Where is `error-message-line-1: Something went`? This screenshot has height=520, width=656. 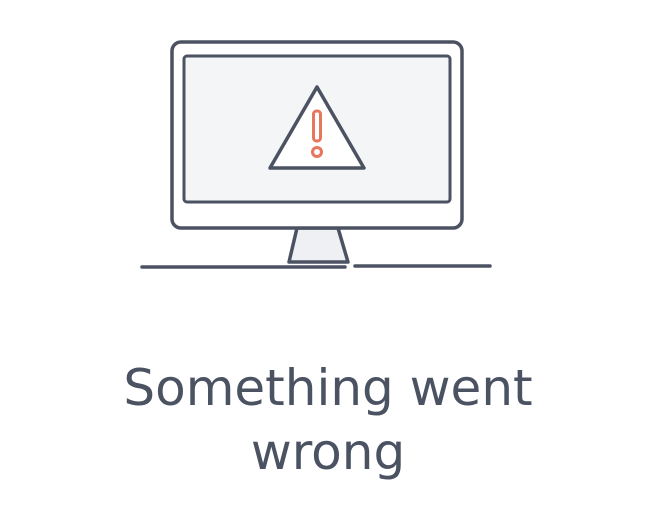 error-message-line-1: Something went is located at coordinates (328, 388).